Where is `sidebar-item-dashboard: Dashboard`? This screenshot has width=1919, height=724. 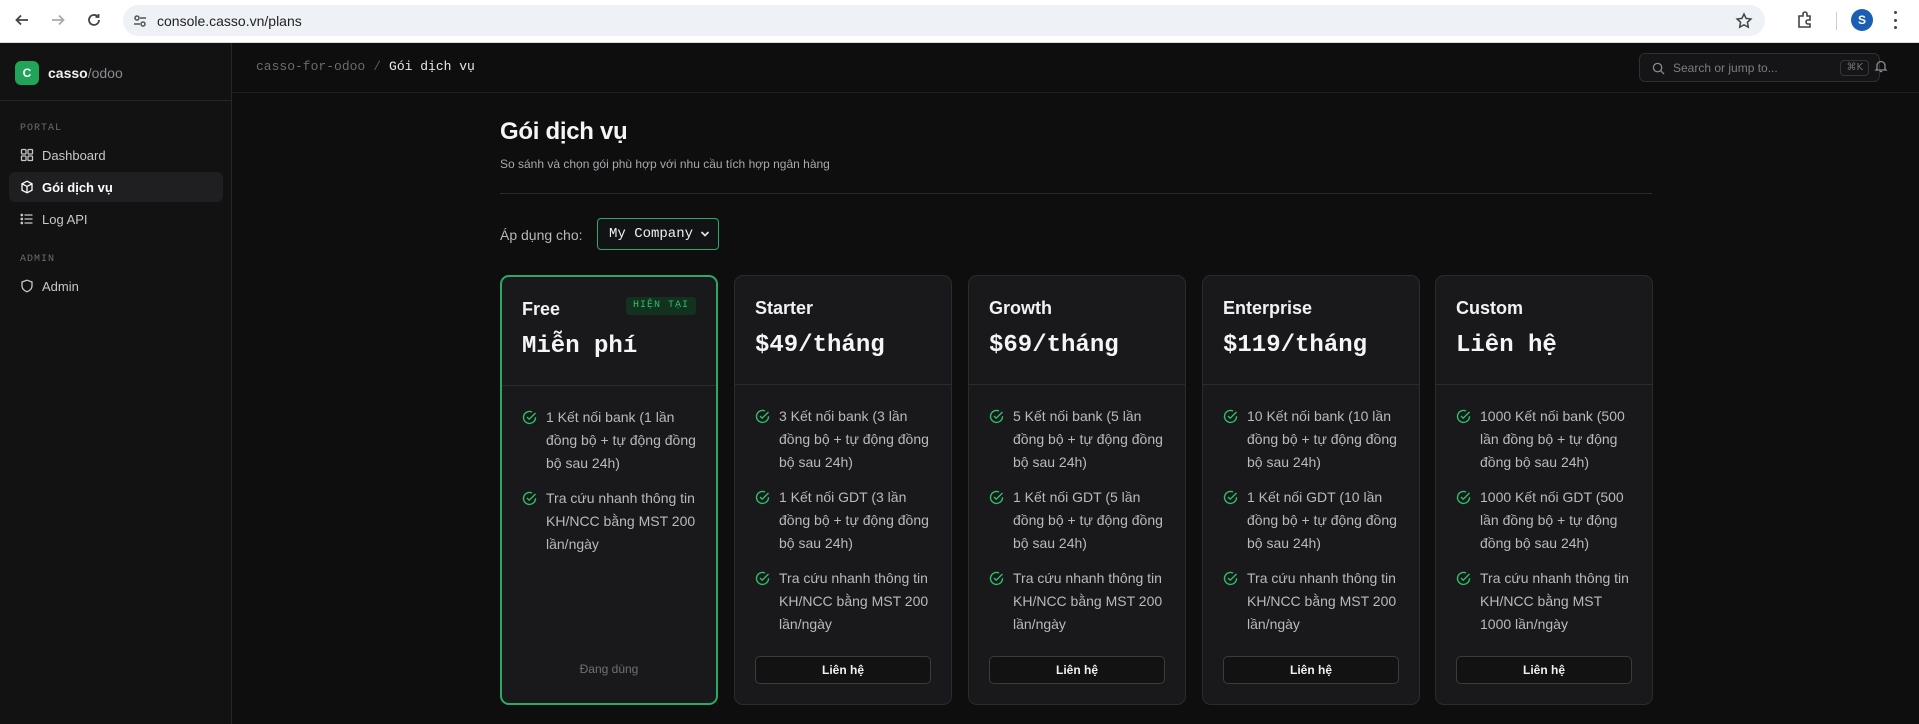
sidebar-item-dashboard: Dashboard is located at coordinates (116, 155).